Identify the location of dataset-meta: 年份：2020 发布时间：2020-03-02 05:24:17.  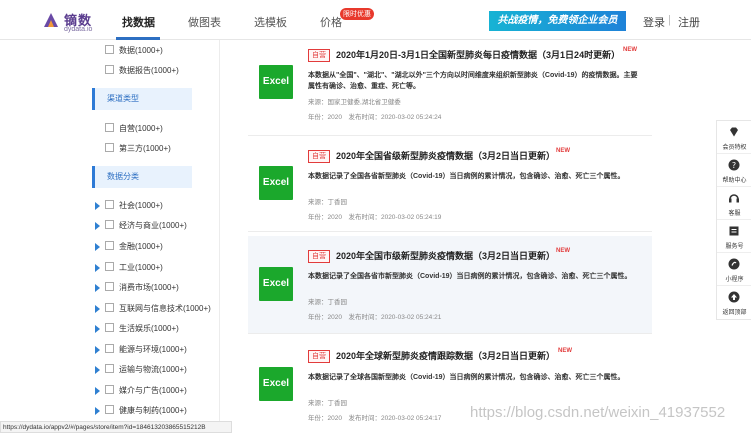
(375, 418).